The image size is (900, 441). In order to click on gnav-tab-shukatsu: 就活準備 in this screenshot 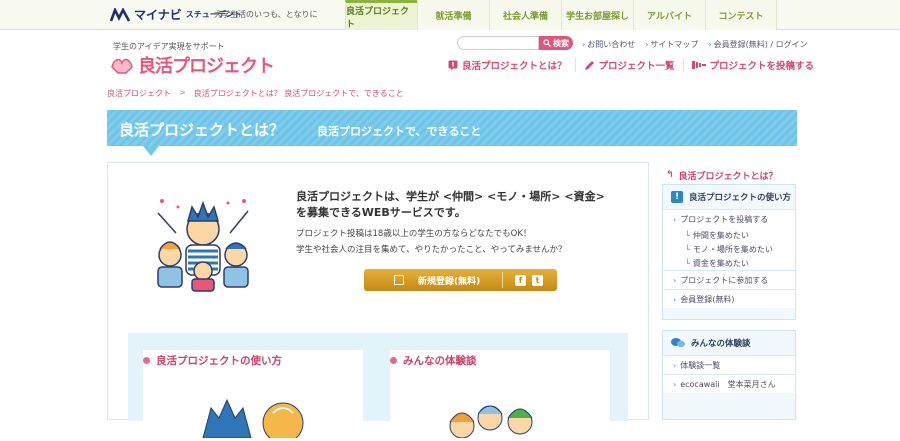, I will do `click(453, 15)`.